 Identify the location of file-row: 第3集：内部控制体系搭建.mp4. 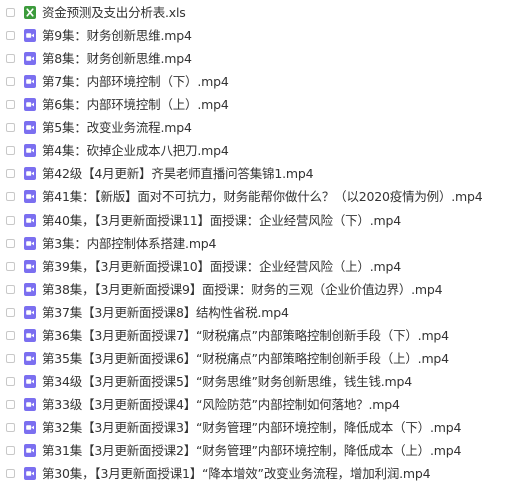
(255, 244).